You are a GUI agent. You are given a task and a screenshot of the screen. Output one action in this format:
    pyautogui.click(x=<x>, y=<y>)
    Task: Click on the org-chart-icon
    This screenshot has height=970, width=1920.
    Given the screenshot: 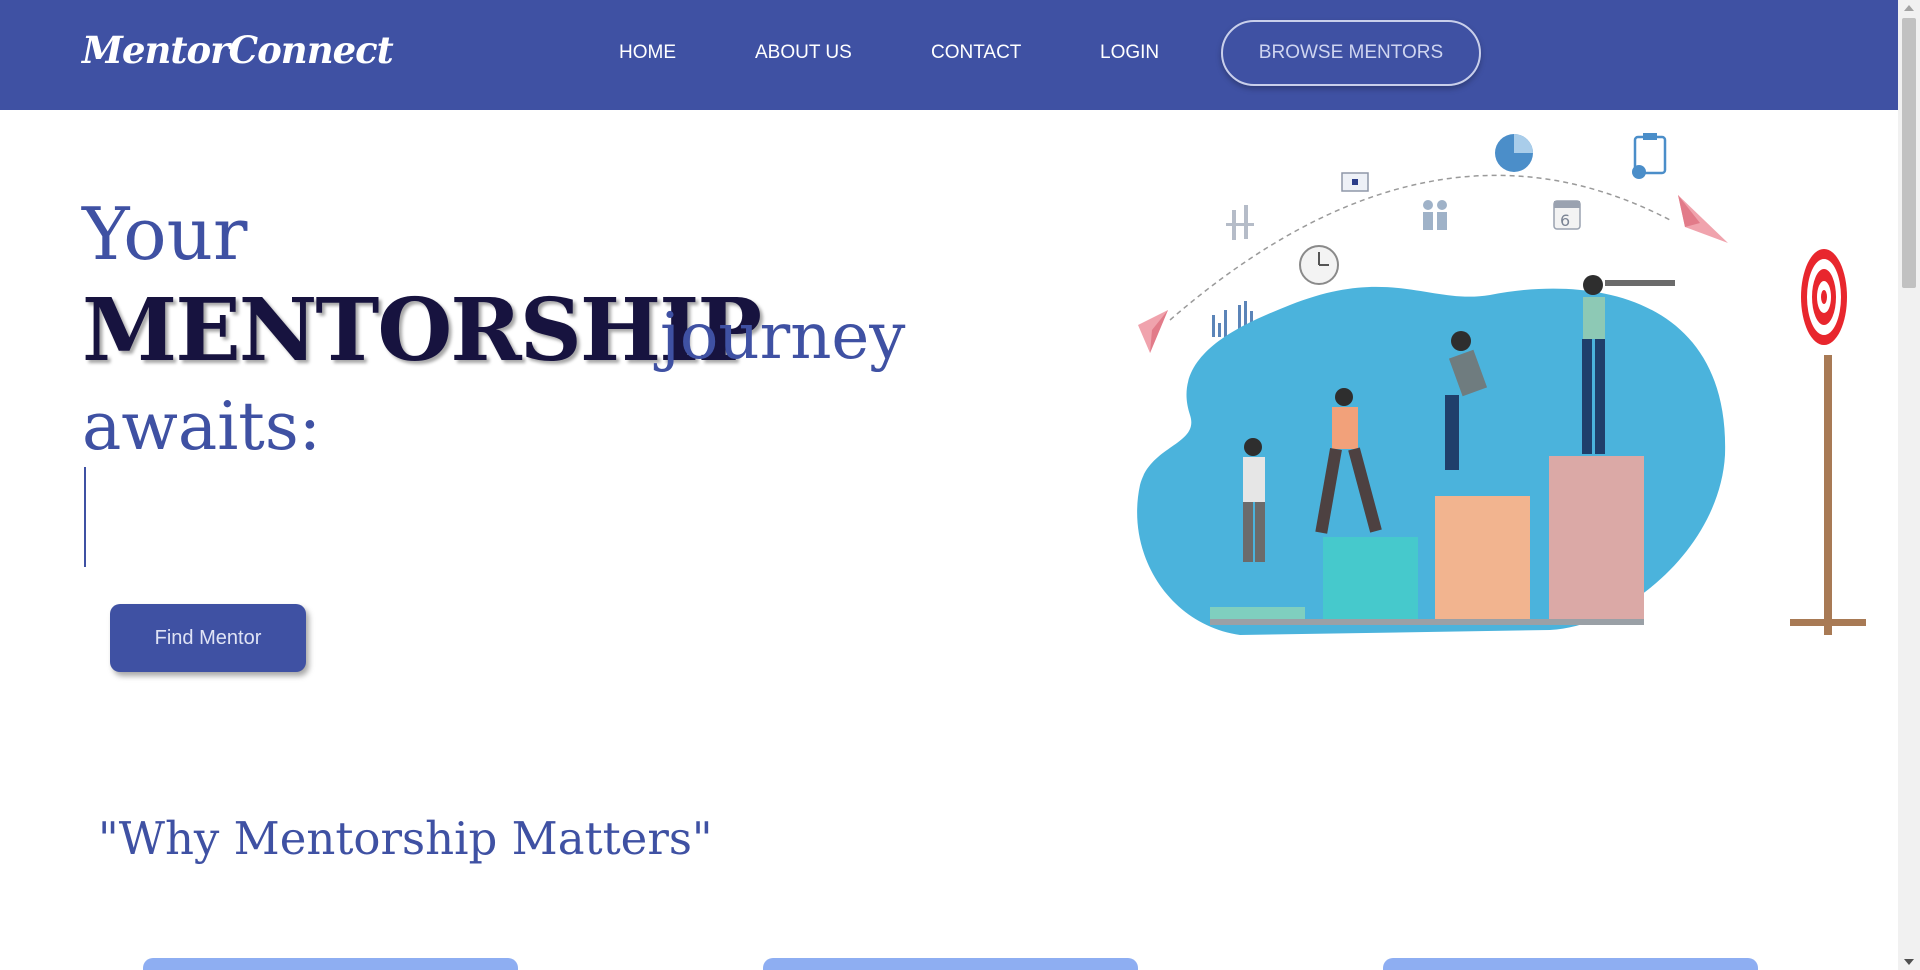 What is the action you would take?
    pyautogui.click(x=1240, y=222)
    